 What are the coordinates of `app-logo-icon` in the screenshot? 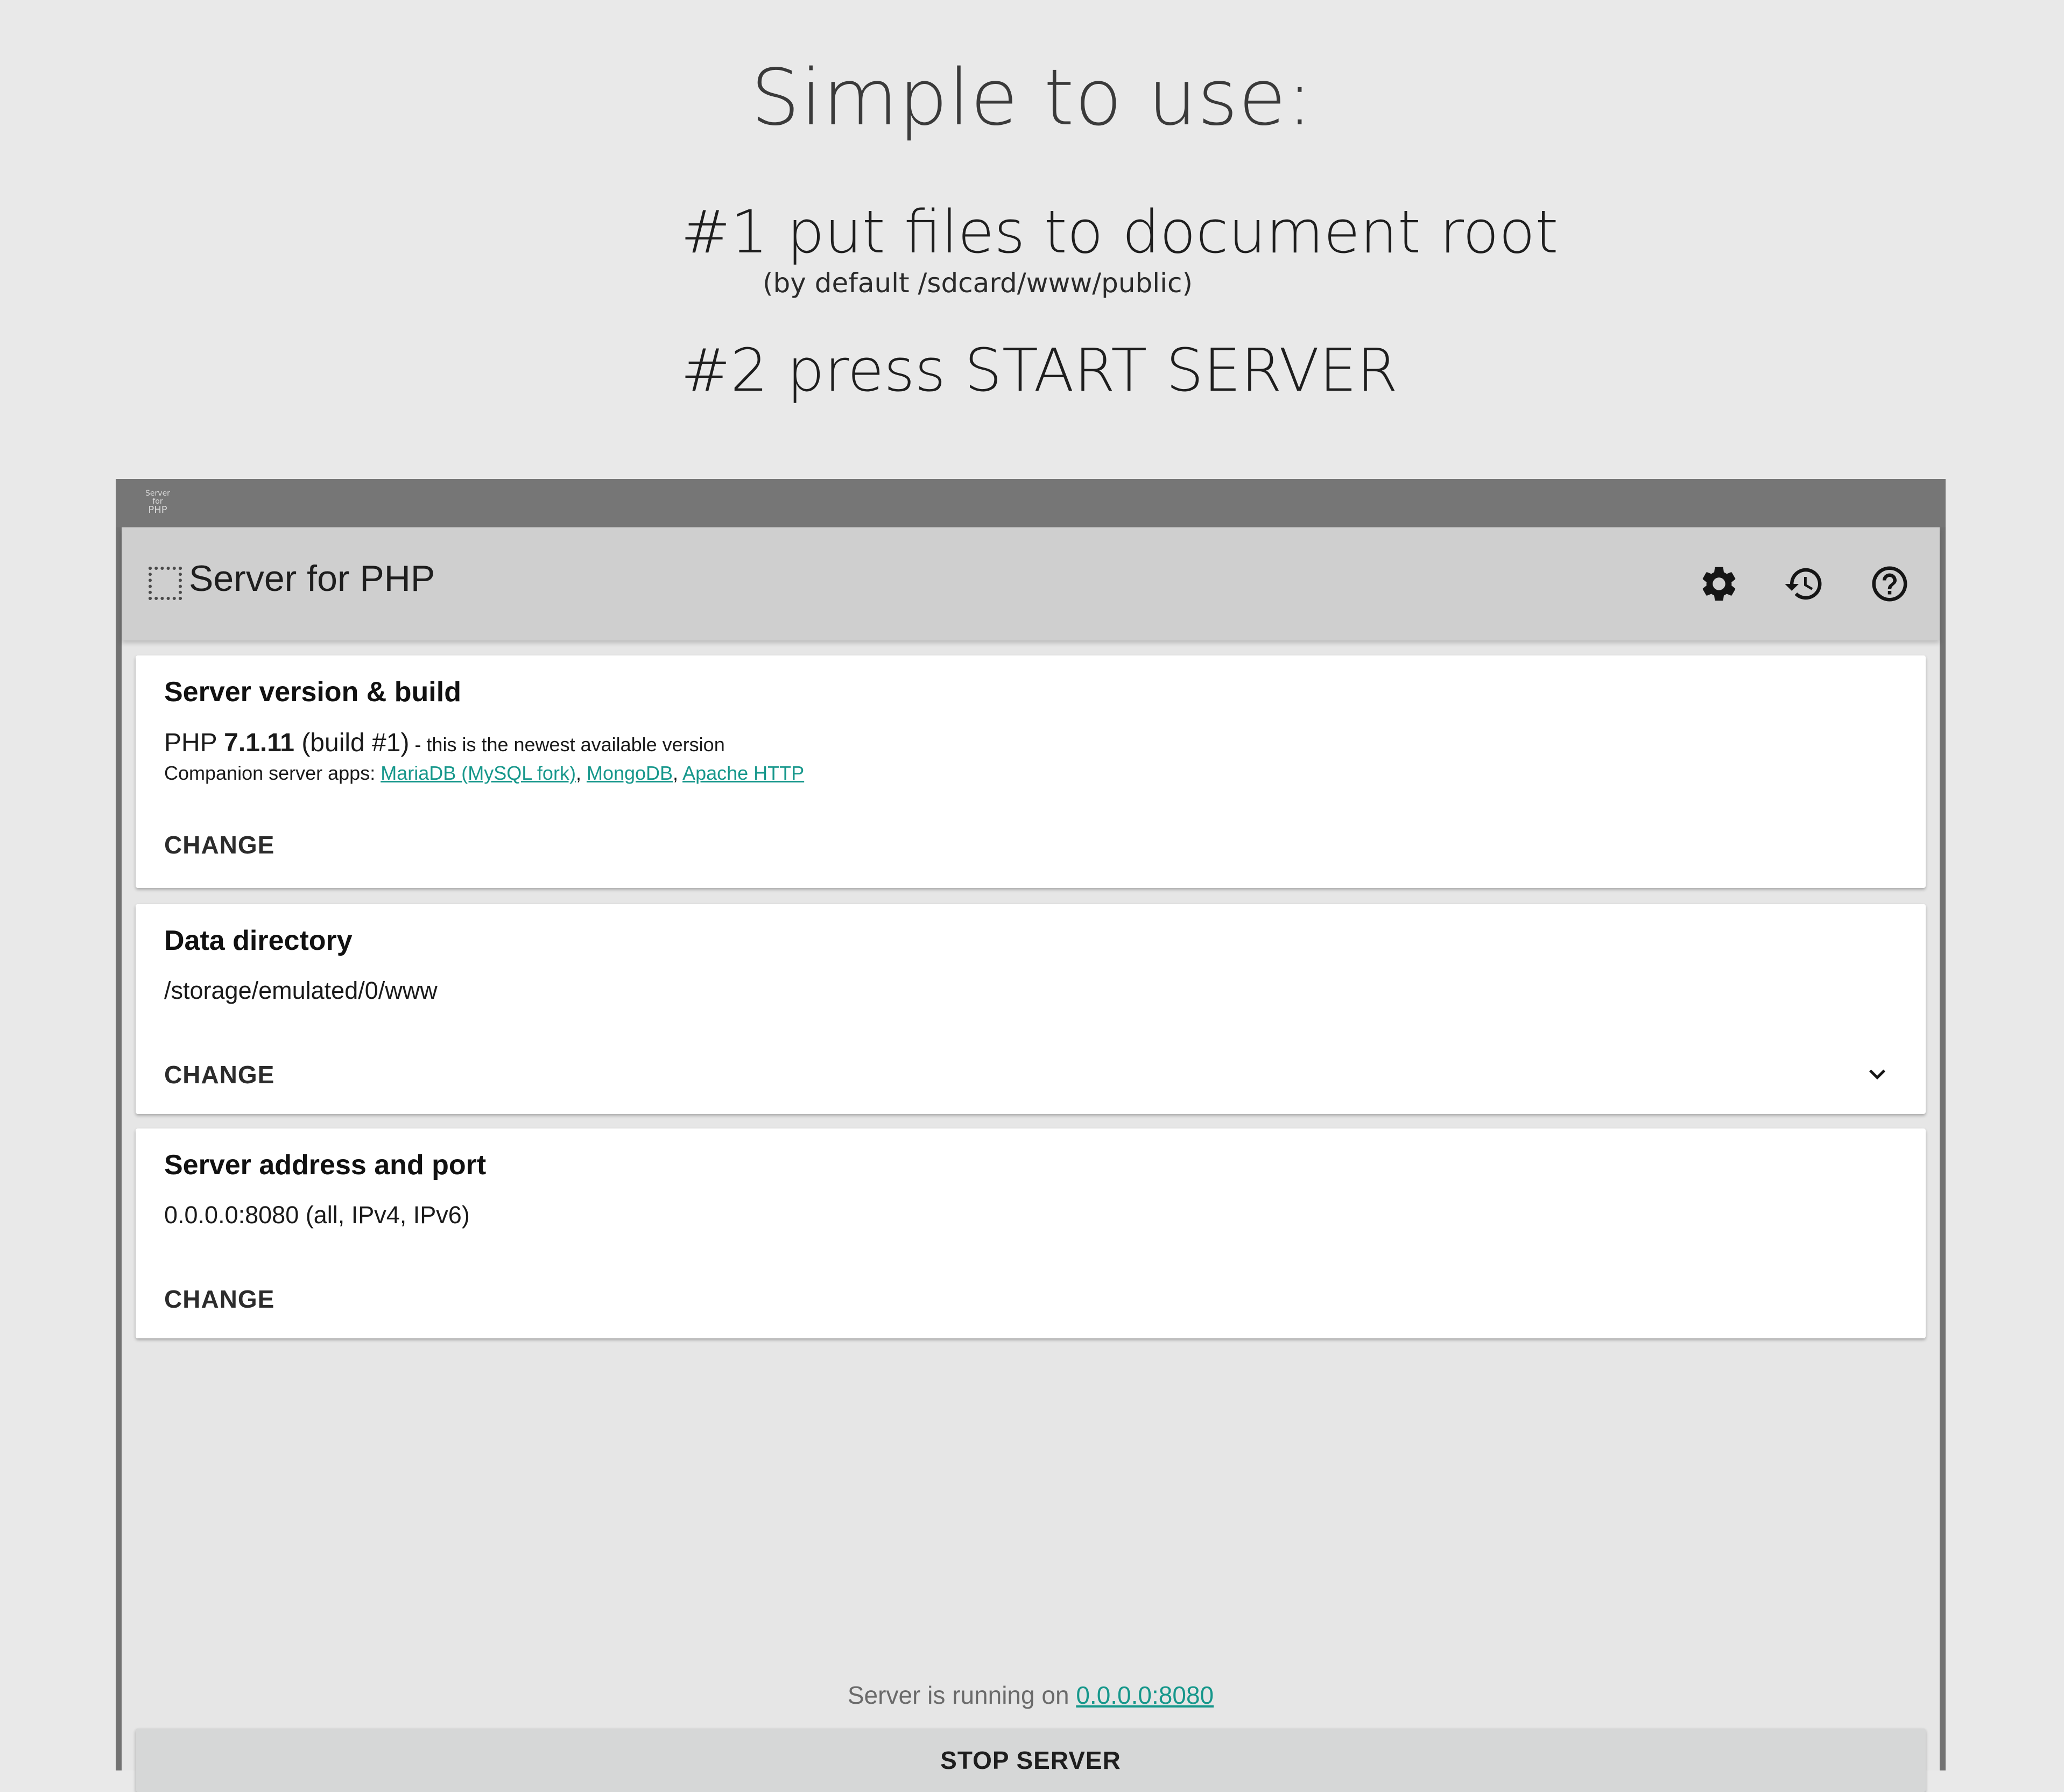 It's located at (166, 584).